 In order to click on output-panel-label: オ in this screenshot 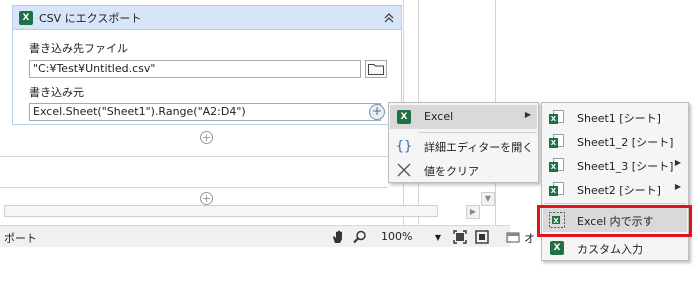, I will do `click(529, 238)`.